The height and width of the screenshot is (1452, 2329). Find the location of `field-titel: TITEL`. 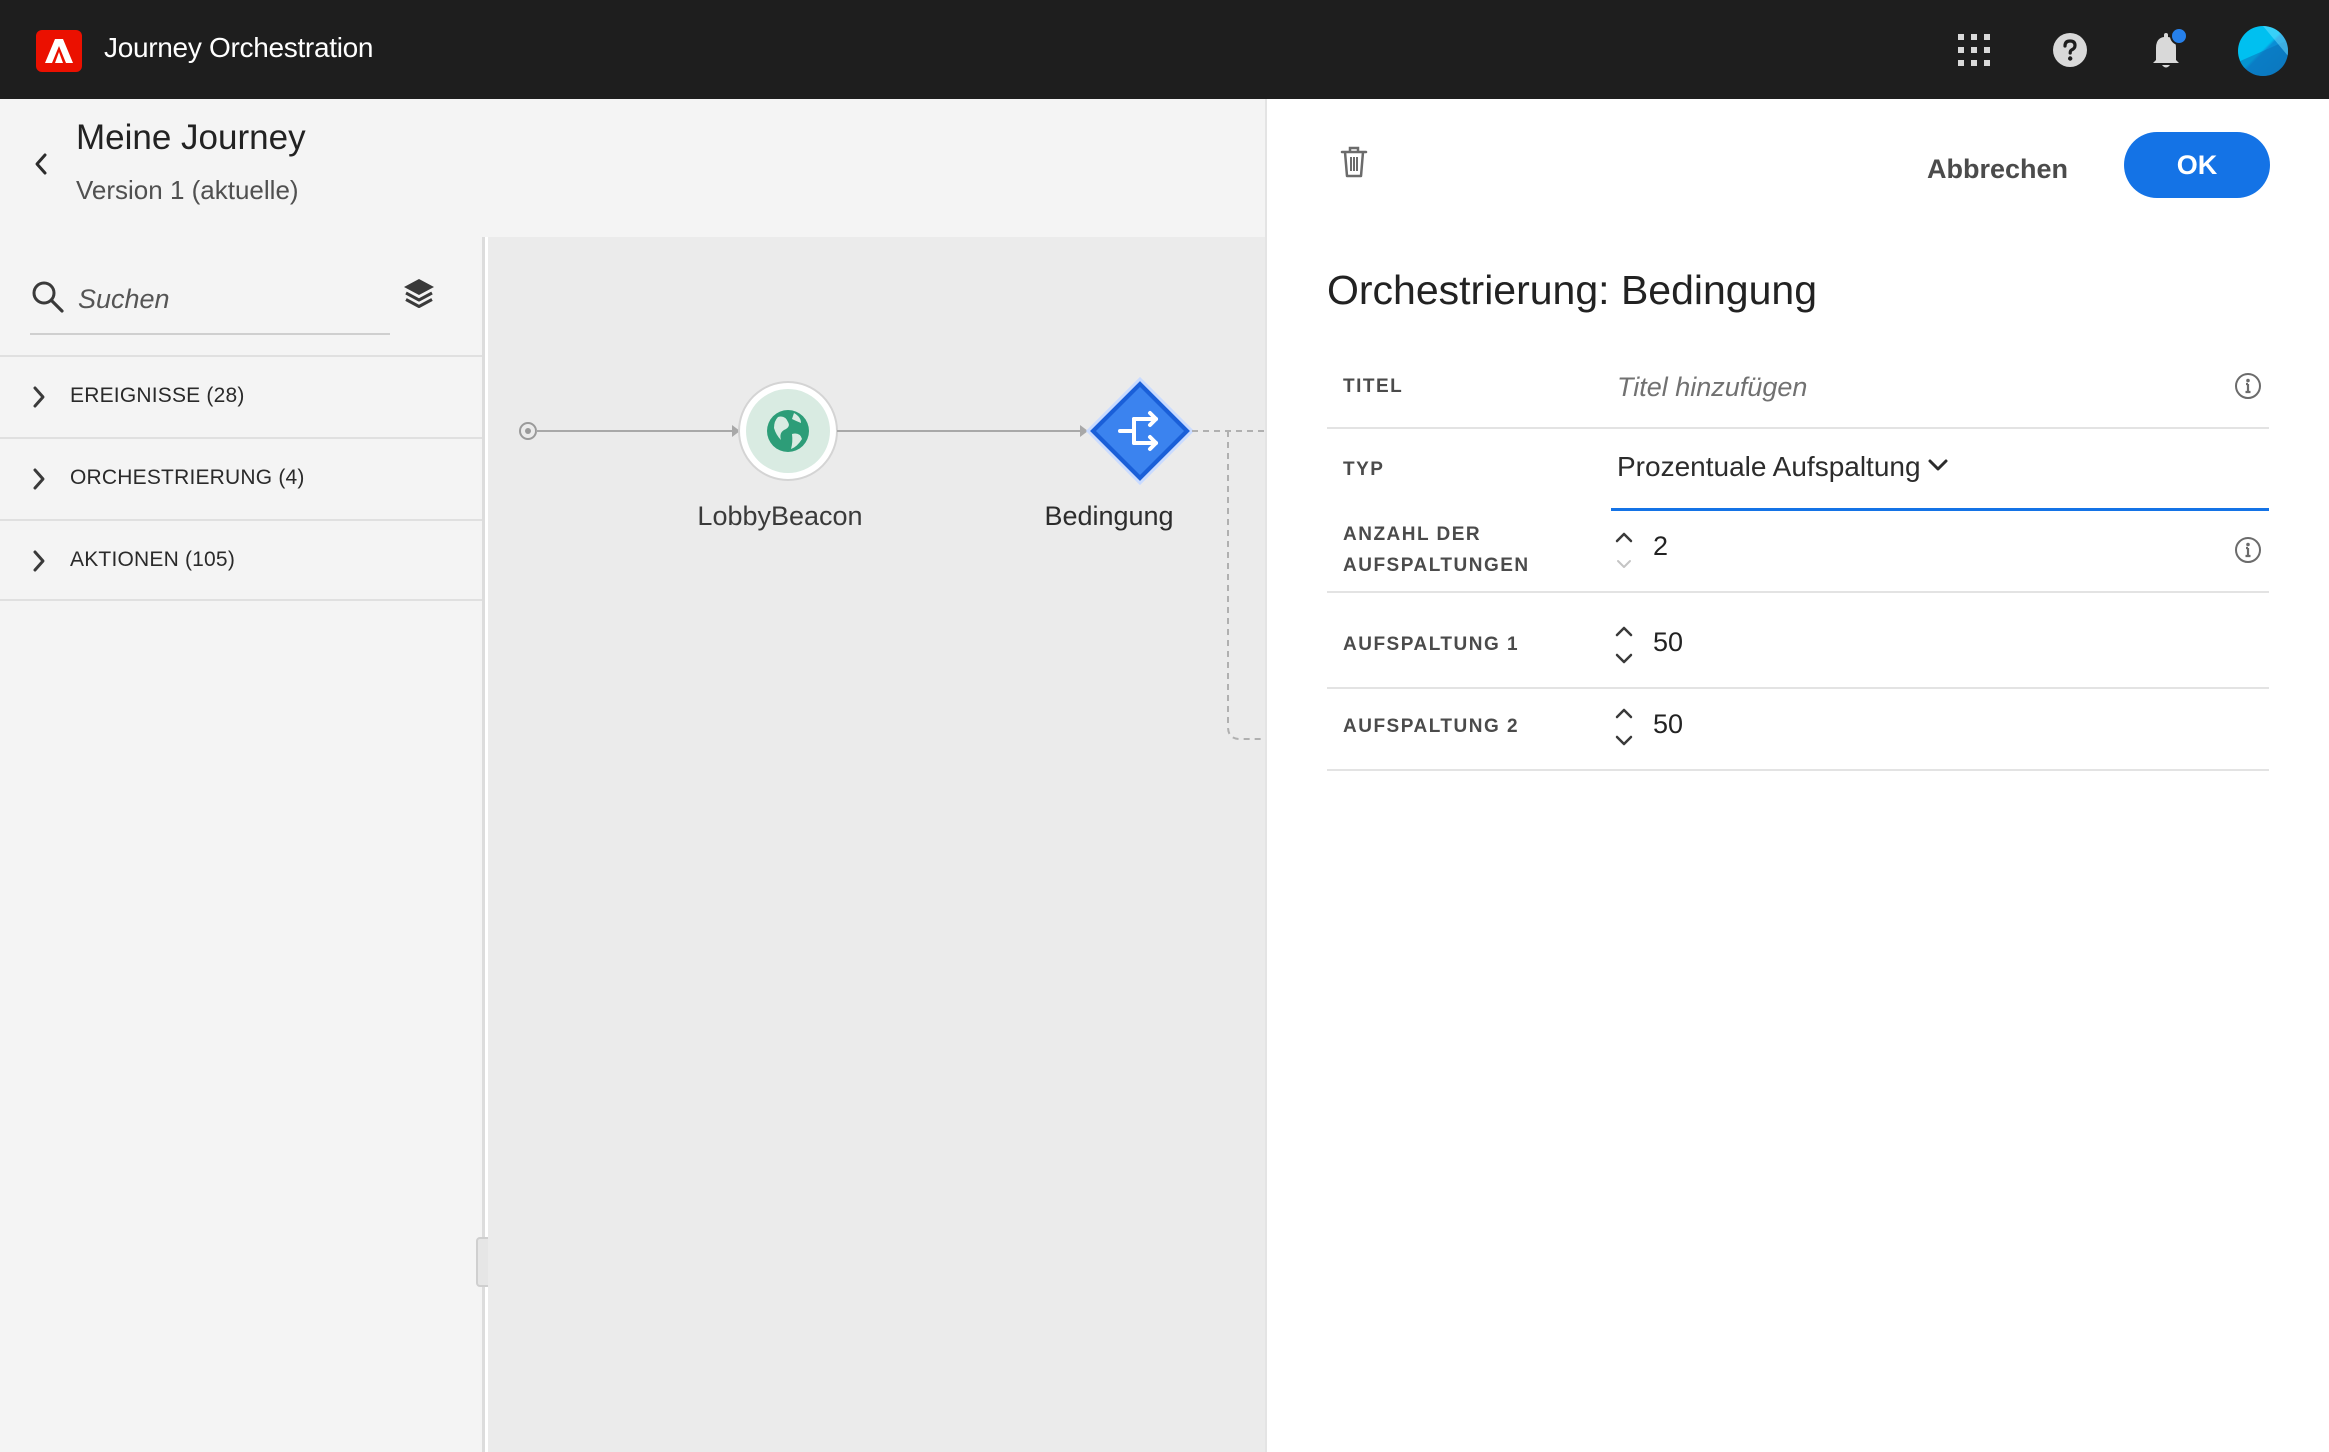

field-titel: TITEL is located at coordinates (1798, 388).